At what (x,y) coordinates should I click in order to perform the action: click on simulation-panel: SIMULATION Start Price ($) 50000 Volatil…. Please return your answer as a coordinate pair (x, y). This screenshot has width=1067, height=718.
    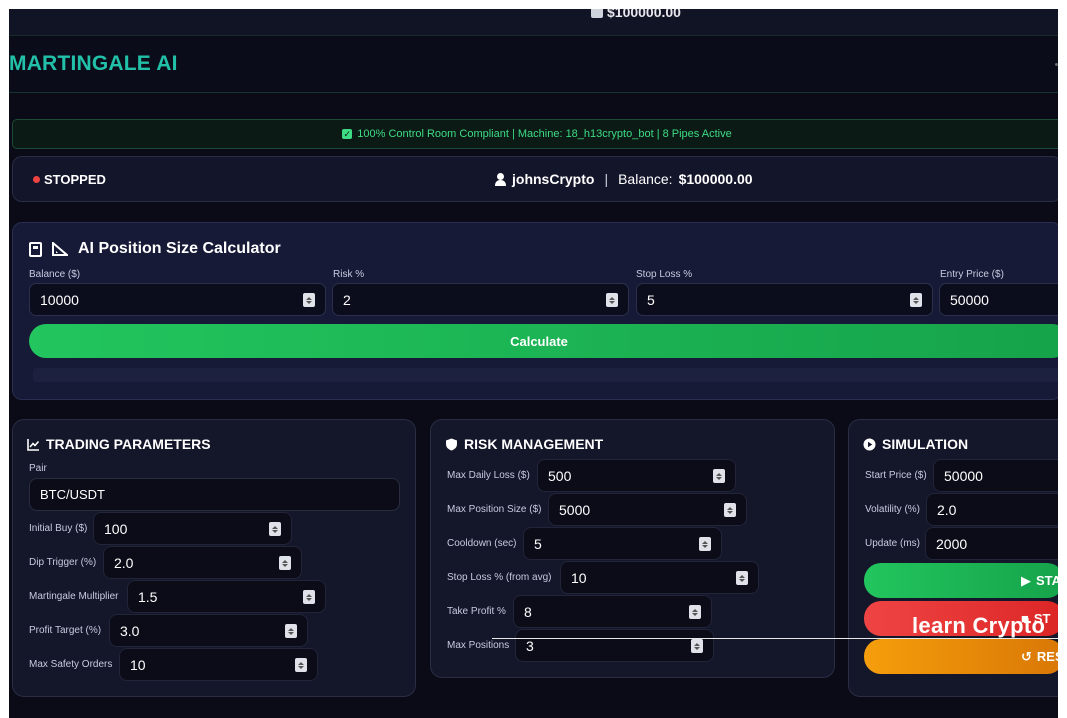
    Looking at the image, I should click on (953, 558).